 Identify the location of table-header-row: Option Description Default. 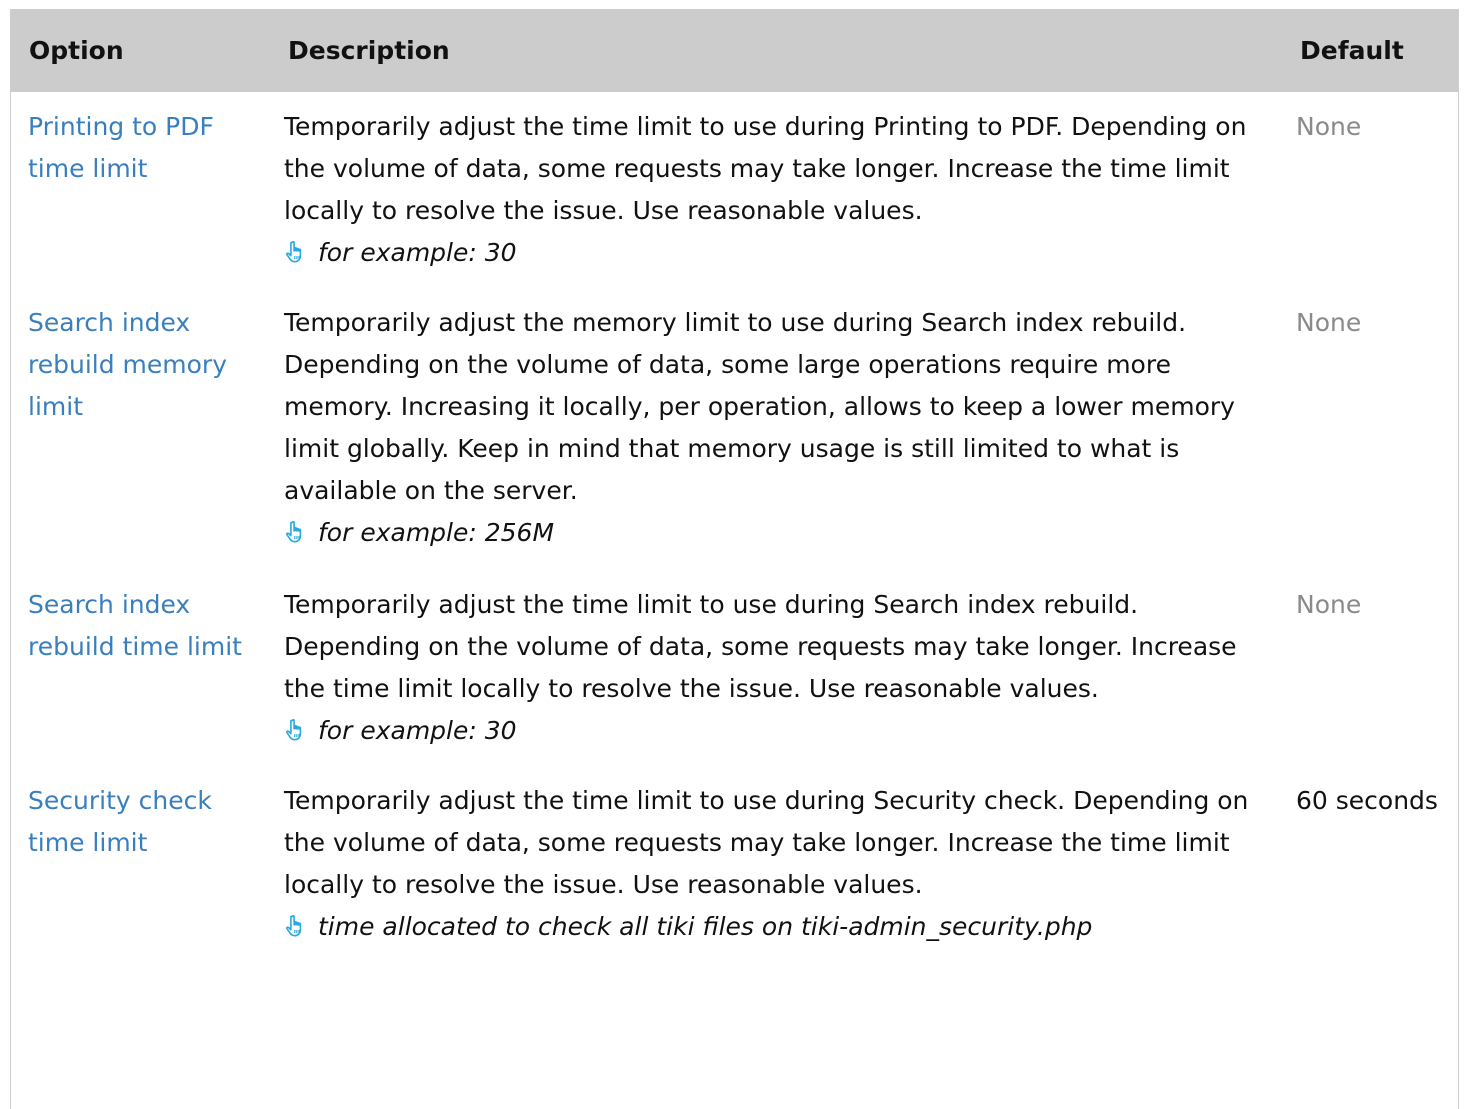
(734, 50).